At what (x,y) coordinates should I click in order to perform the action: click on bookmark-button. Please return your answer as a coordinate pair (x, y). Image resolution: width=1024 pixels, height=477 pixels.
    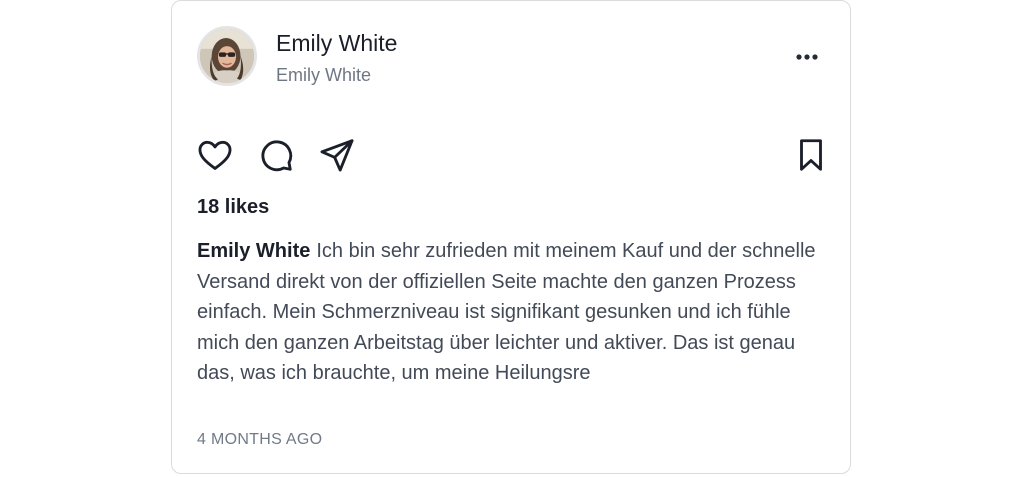
    Looking at the image, I should click on (811, 155).